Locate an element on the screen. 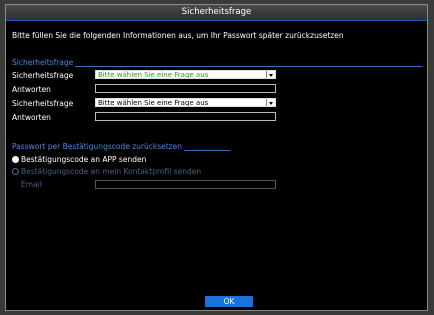  answer-2-label: Antworten is located at coordinates (31, 117).